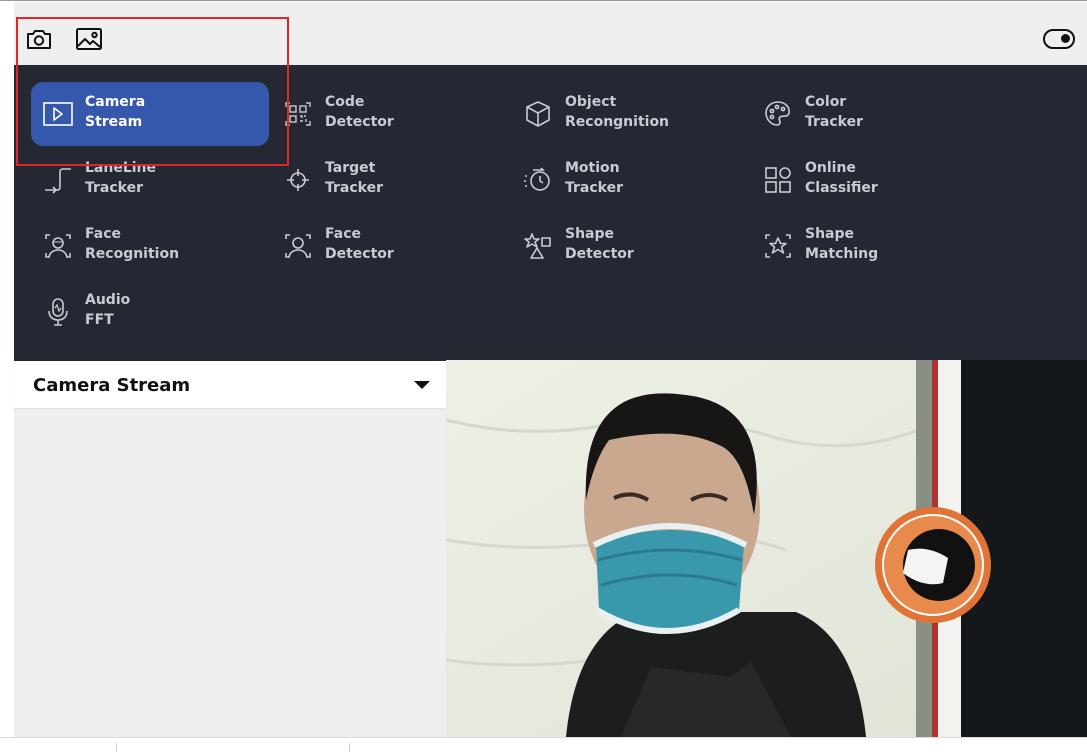 This screenshot has height=752, width=1087. Describe the element at coordinates (108, 310) in the screenshot. I see `menu-item-label: Audio FFT` at that location.